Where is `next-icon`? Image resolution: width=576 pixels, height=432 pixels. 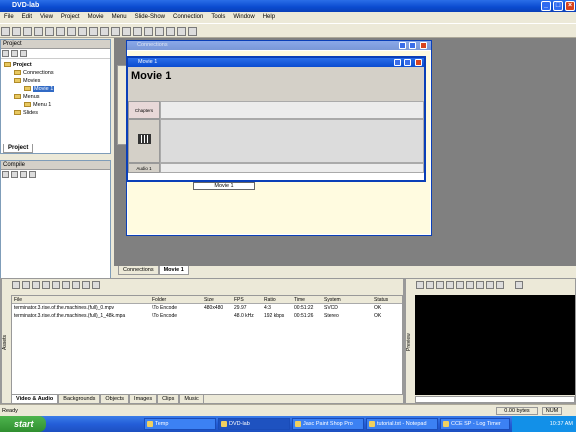
next-icon is located at coordinates (430, 285).